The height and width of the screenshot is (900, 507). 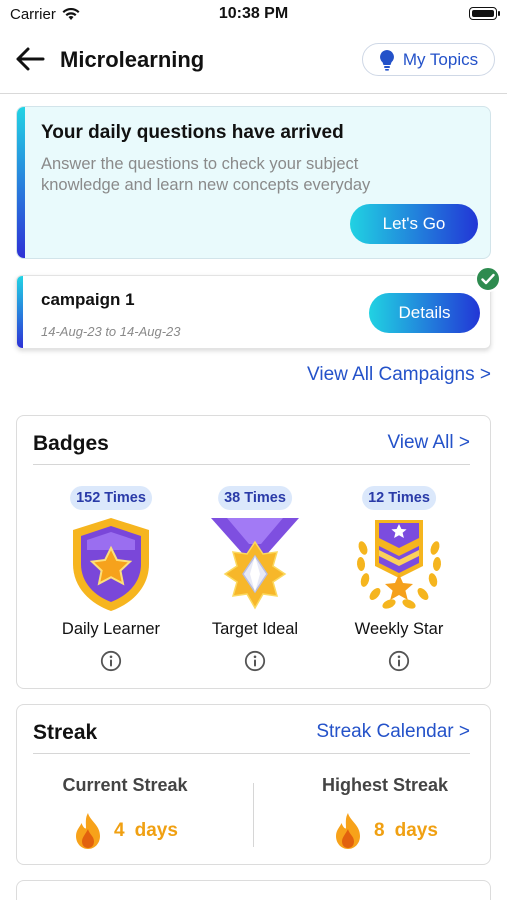 I want to click on back-button, so click(x=30, y=59).